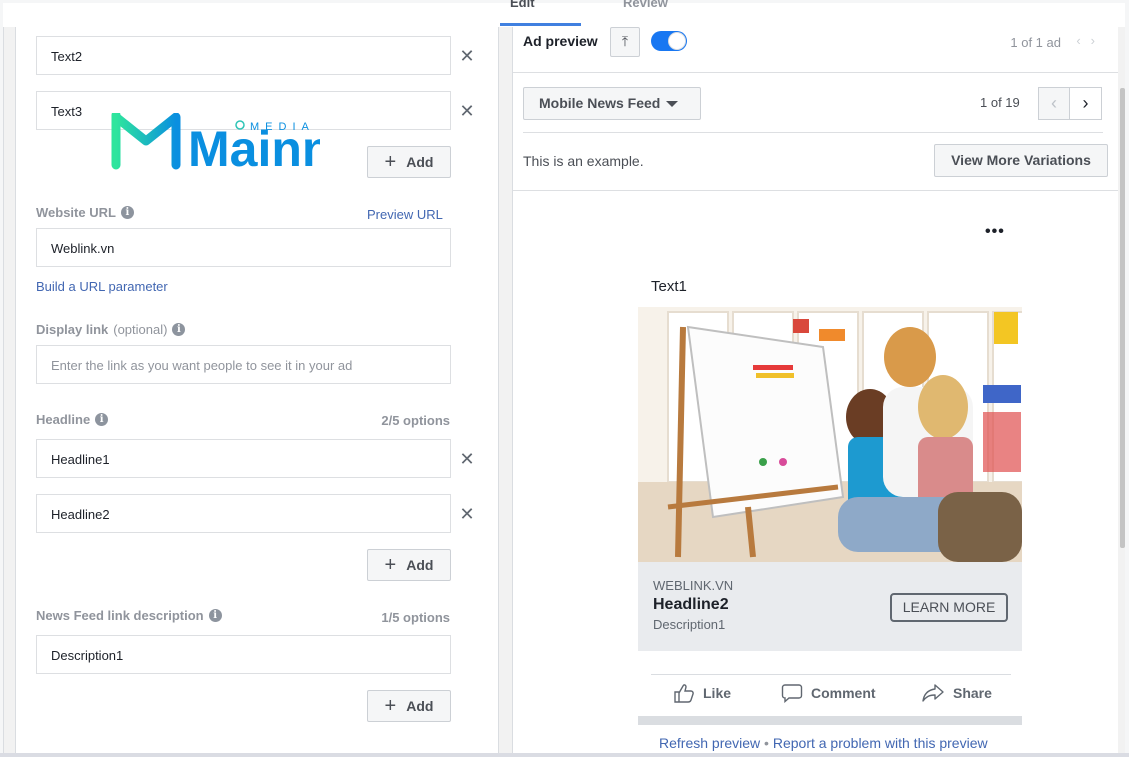 The image size is (1129, 757). I want to click on build-url-parameter-link: Build a URL parameter, so click(102, 286).